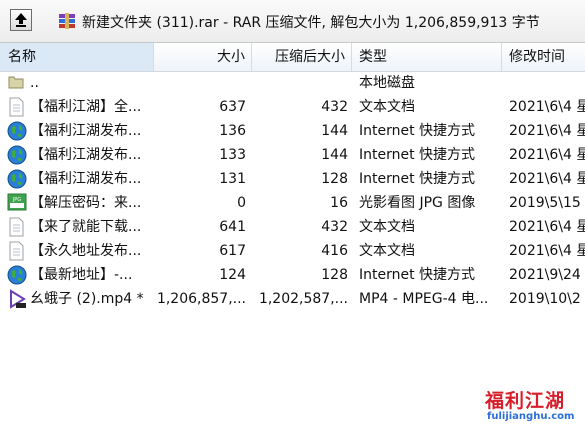 The image size is (585, 433). I want to click on jpg-image-icon: JPG, so click(17, 203).